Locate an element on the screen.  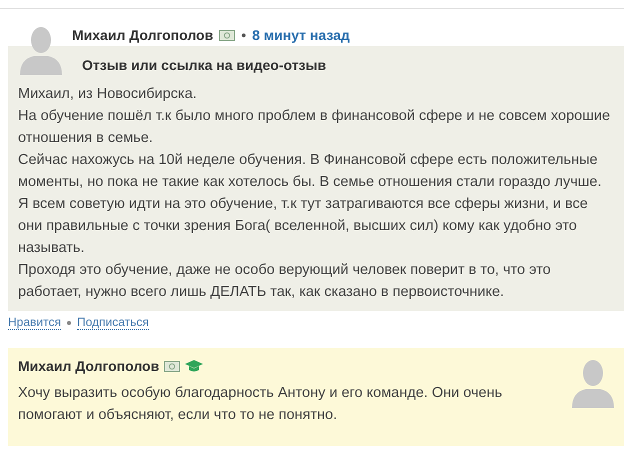
post-paragraph: На обучение пошёл т.к было много проблем в финансовой сфере и не совсем хорошие отношения в семье. is located at coordinates (315, 127).